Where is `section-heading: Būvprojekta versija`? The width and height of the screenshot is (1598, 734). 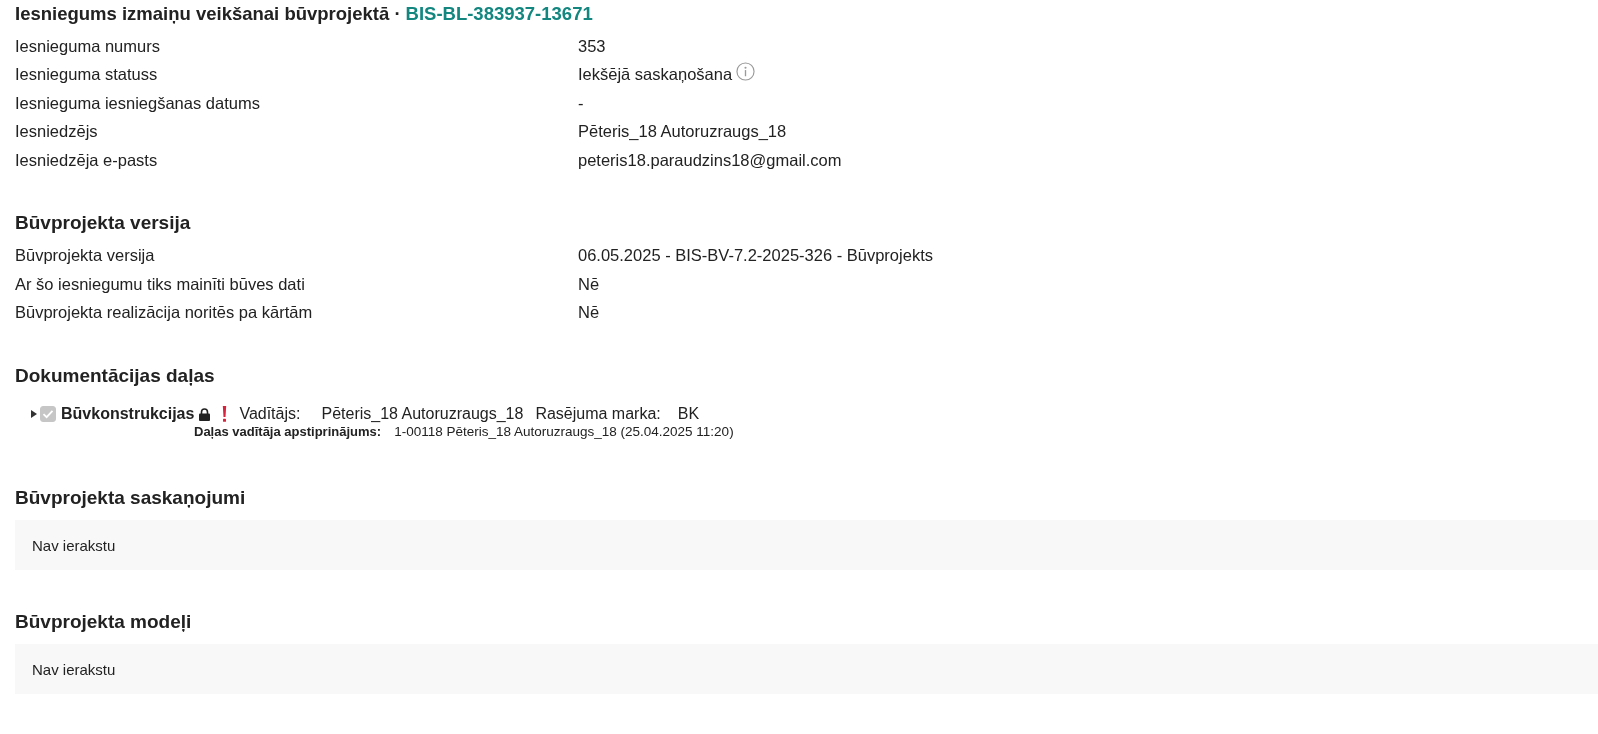
section-heading: Būvprojekta versija is located at coordinates (103, 222).